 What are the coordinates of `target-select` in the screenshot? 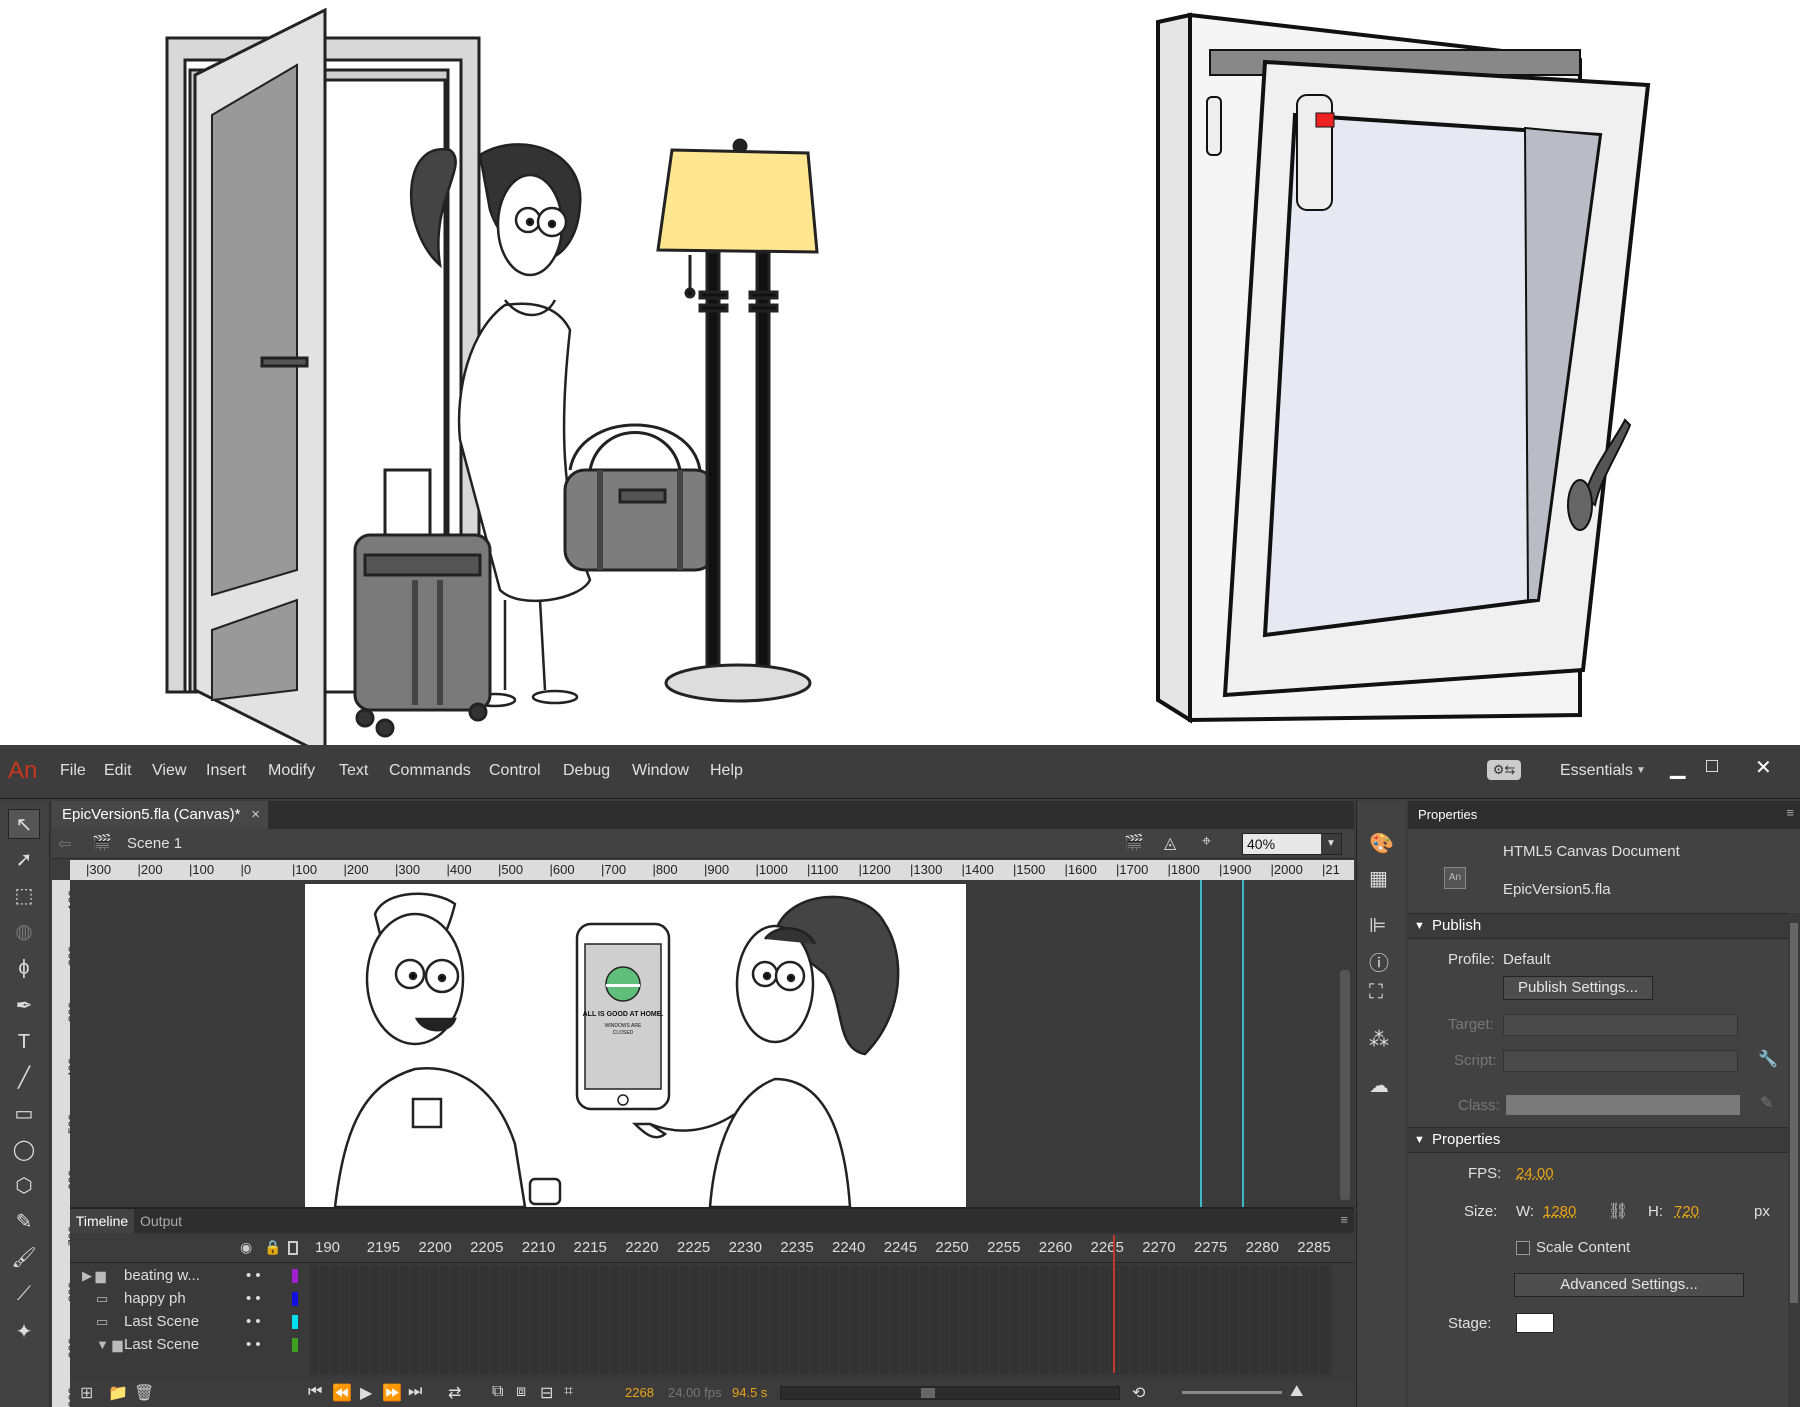 It's located at (1620, 1025).